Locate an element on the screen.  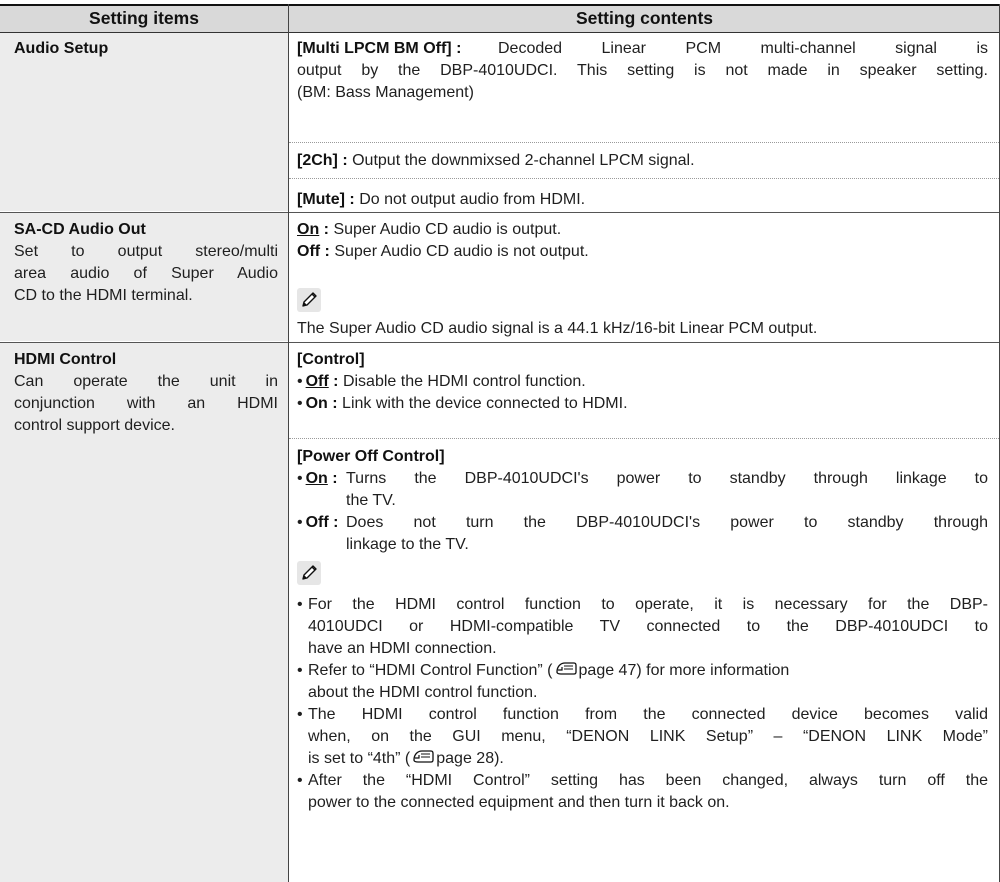
sacd-on-label: On is located at coordinates (308, 229).